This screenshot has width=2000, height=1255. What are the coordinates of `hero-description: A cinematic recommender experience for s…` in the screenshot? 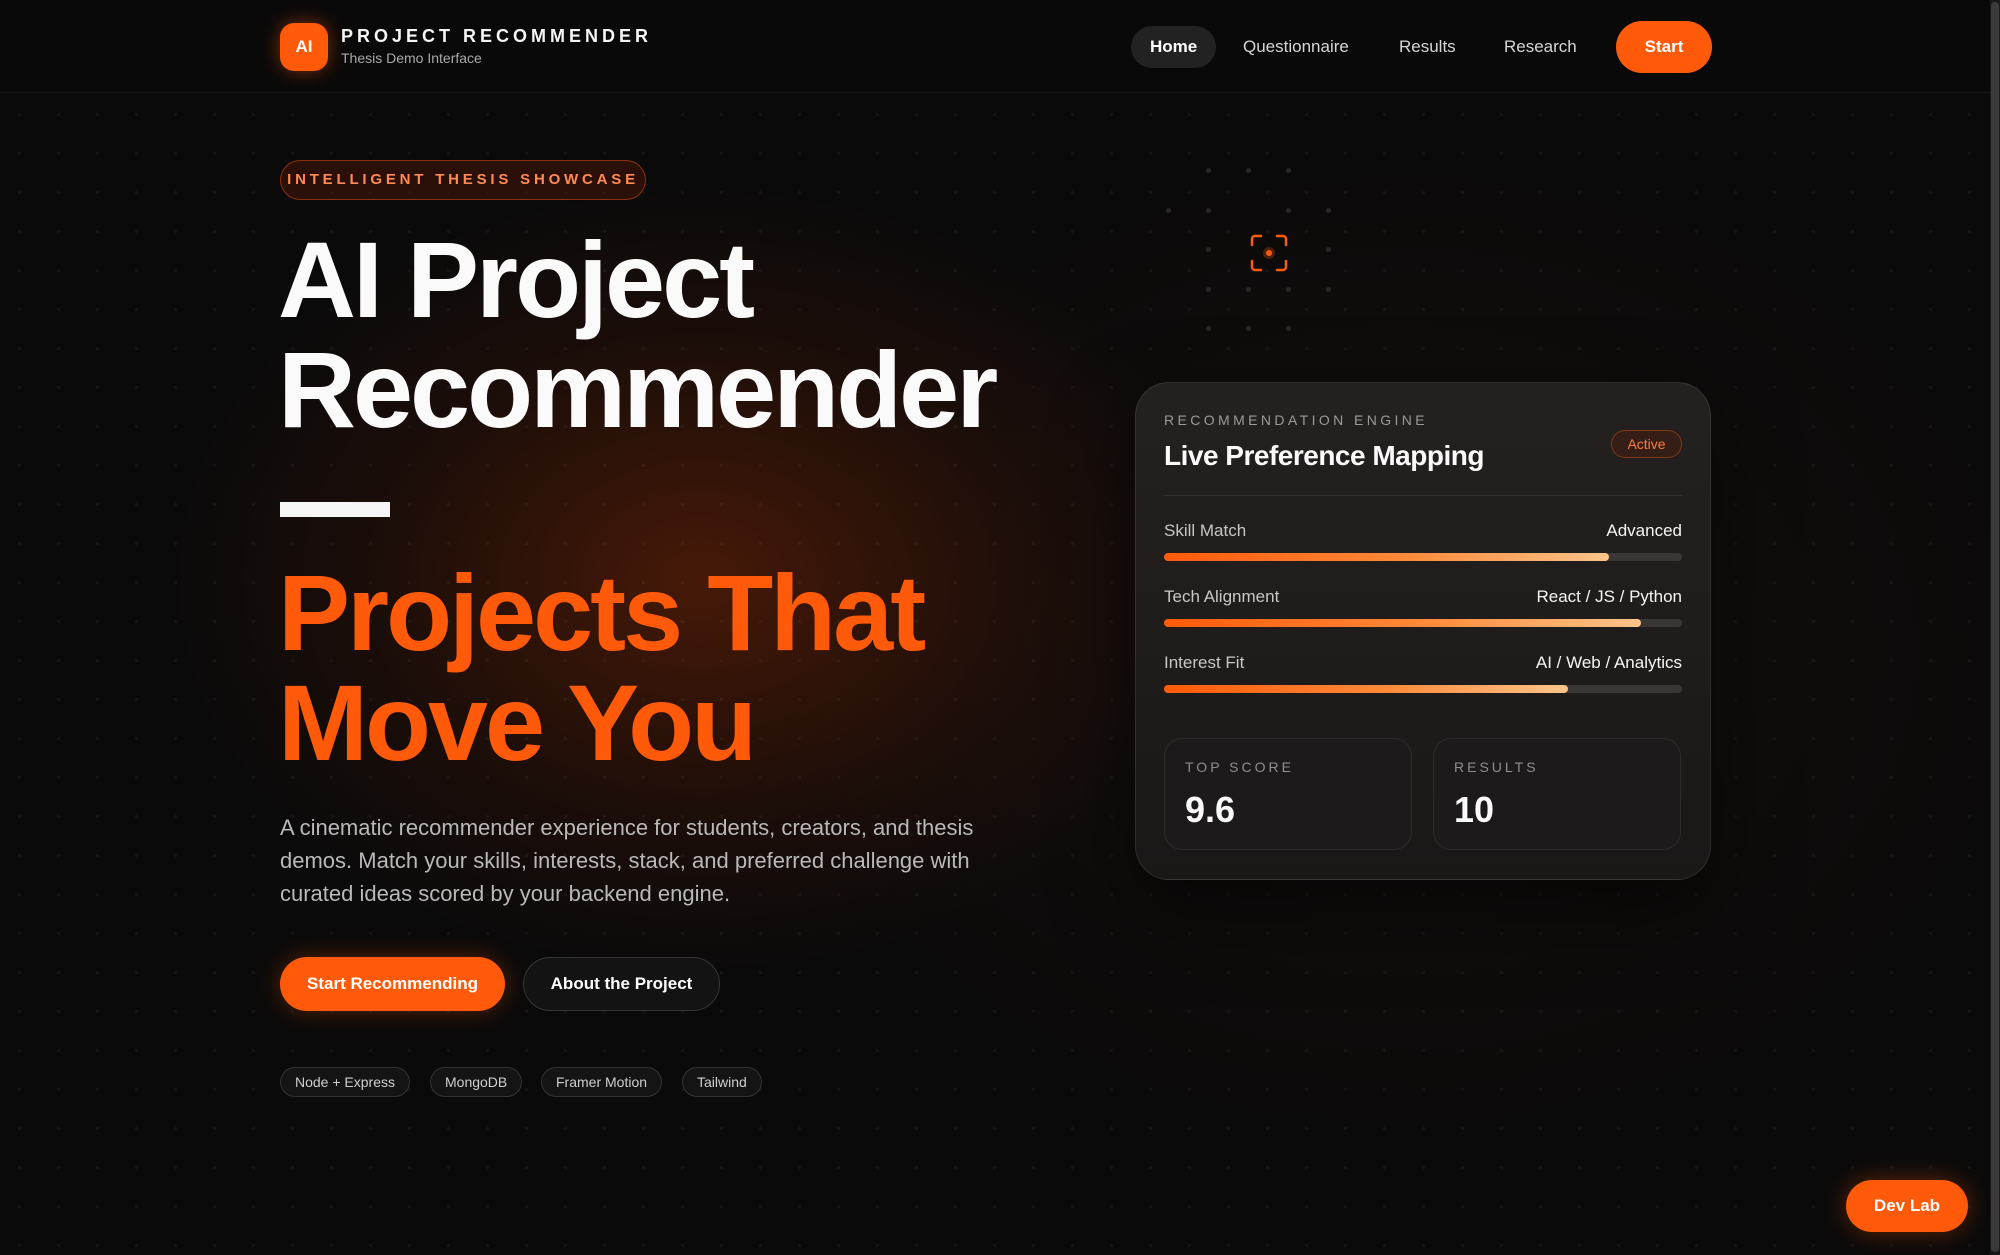 It's located at (627, 860).